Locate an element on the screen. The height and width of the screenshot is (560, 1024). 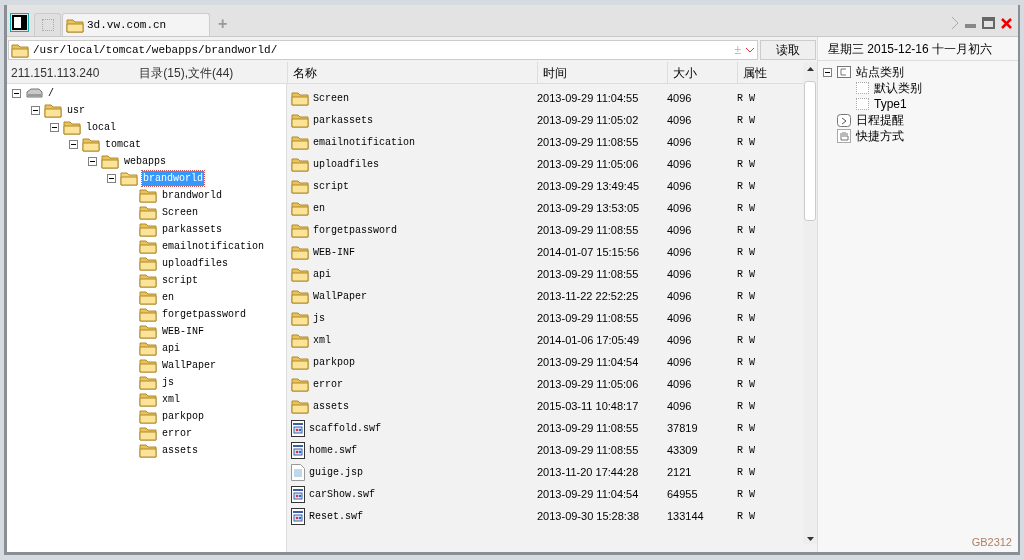
side-tree-item: 快捷方式 is located at coordinates (880, 136).